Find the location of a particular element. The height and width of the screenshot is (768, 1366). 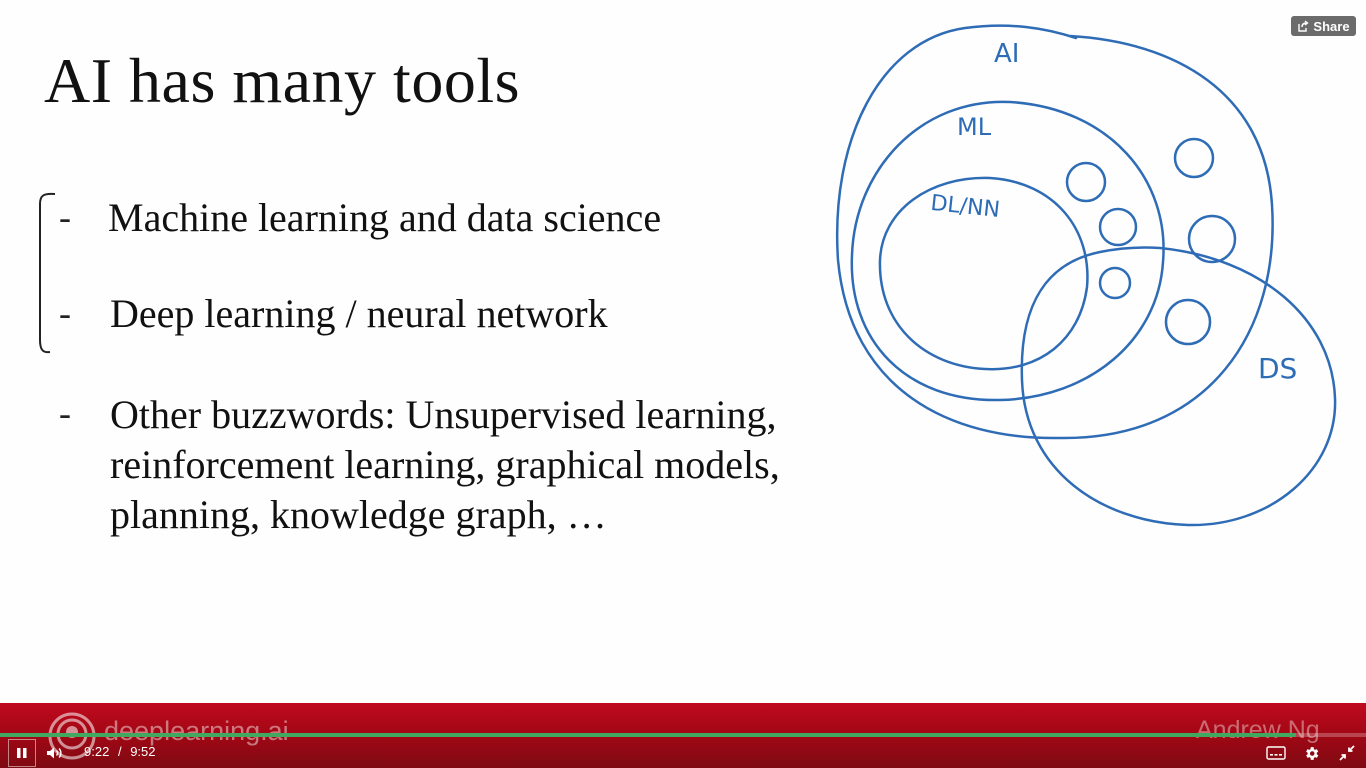

captions-button is located at coordinates (1276, 753).